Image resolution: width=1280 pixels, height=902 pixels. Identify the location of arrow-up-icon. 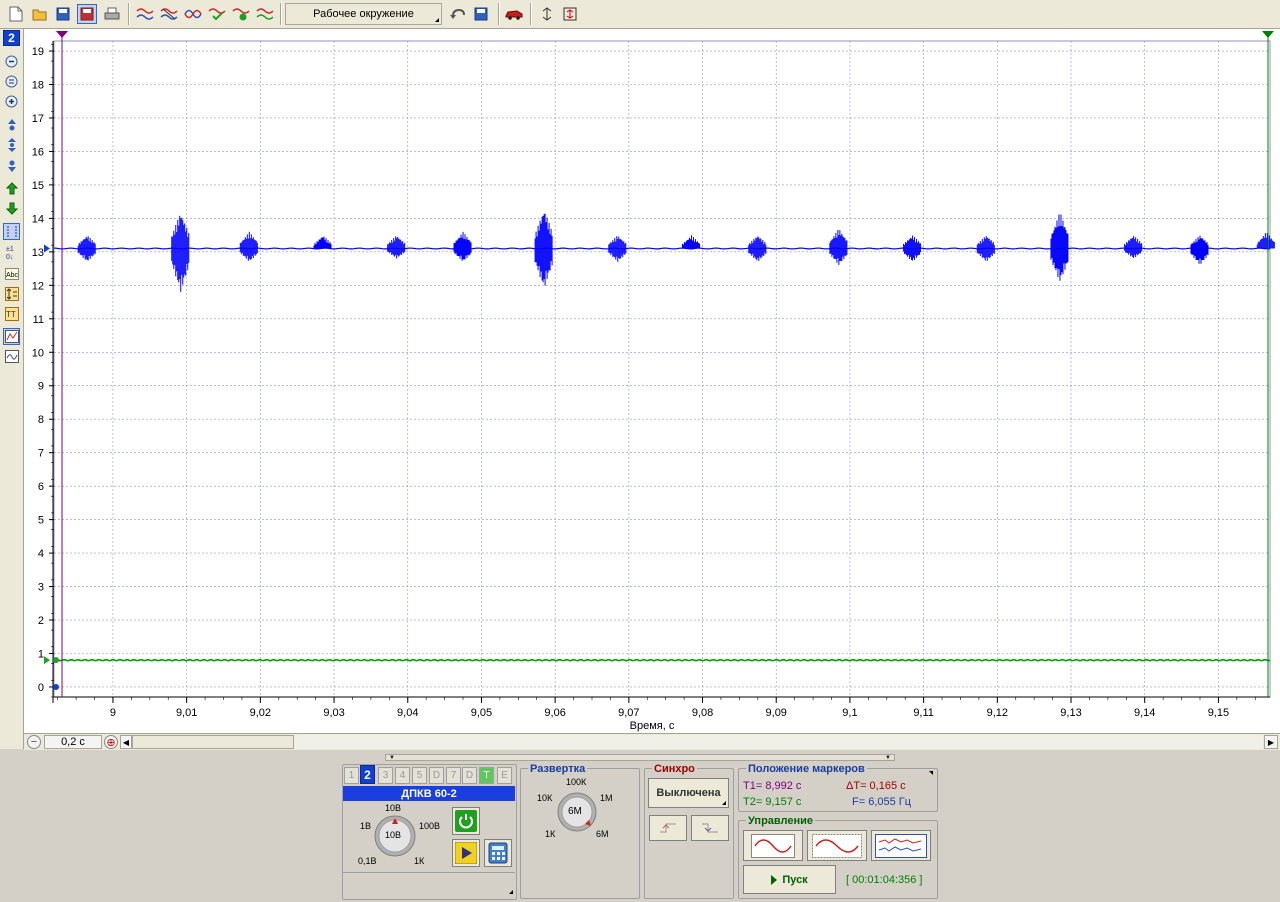
(11, 188).